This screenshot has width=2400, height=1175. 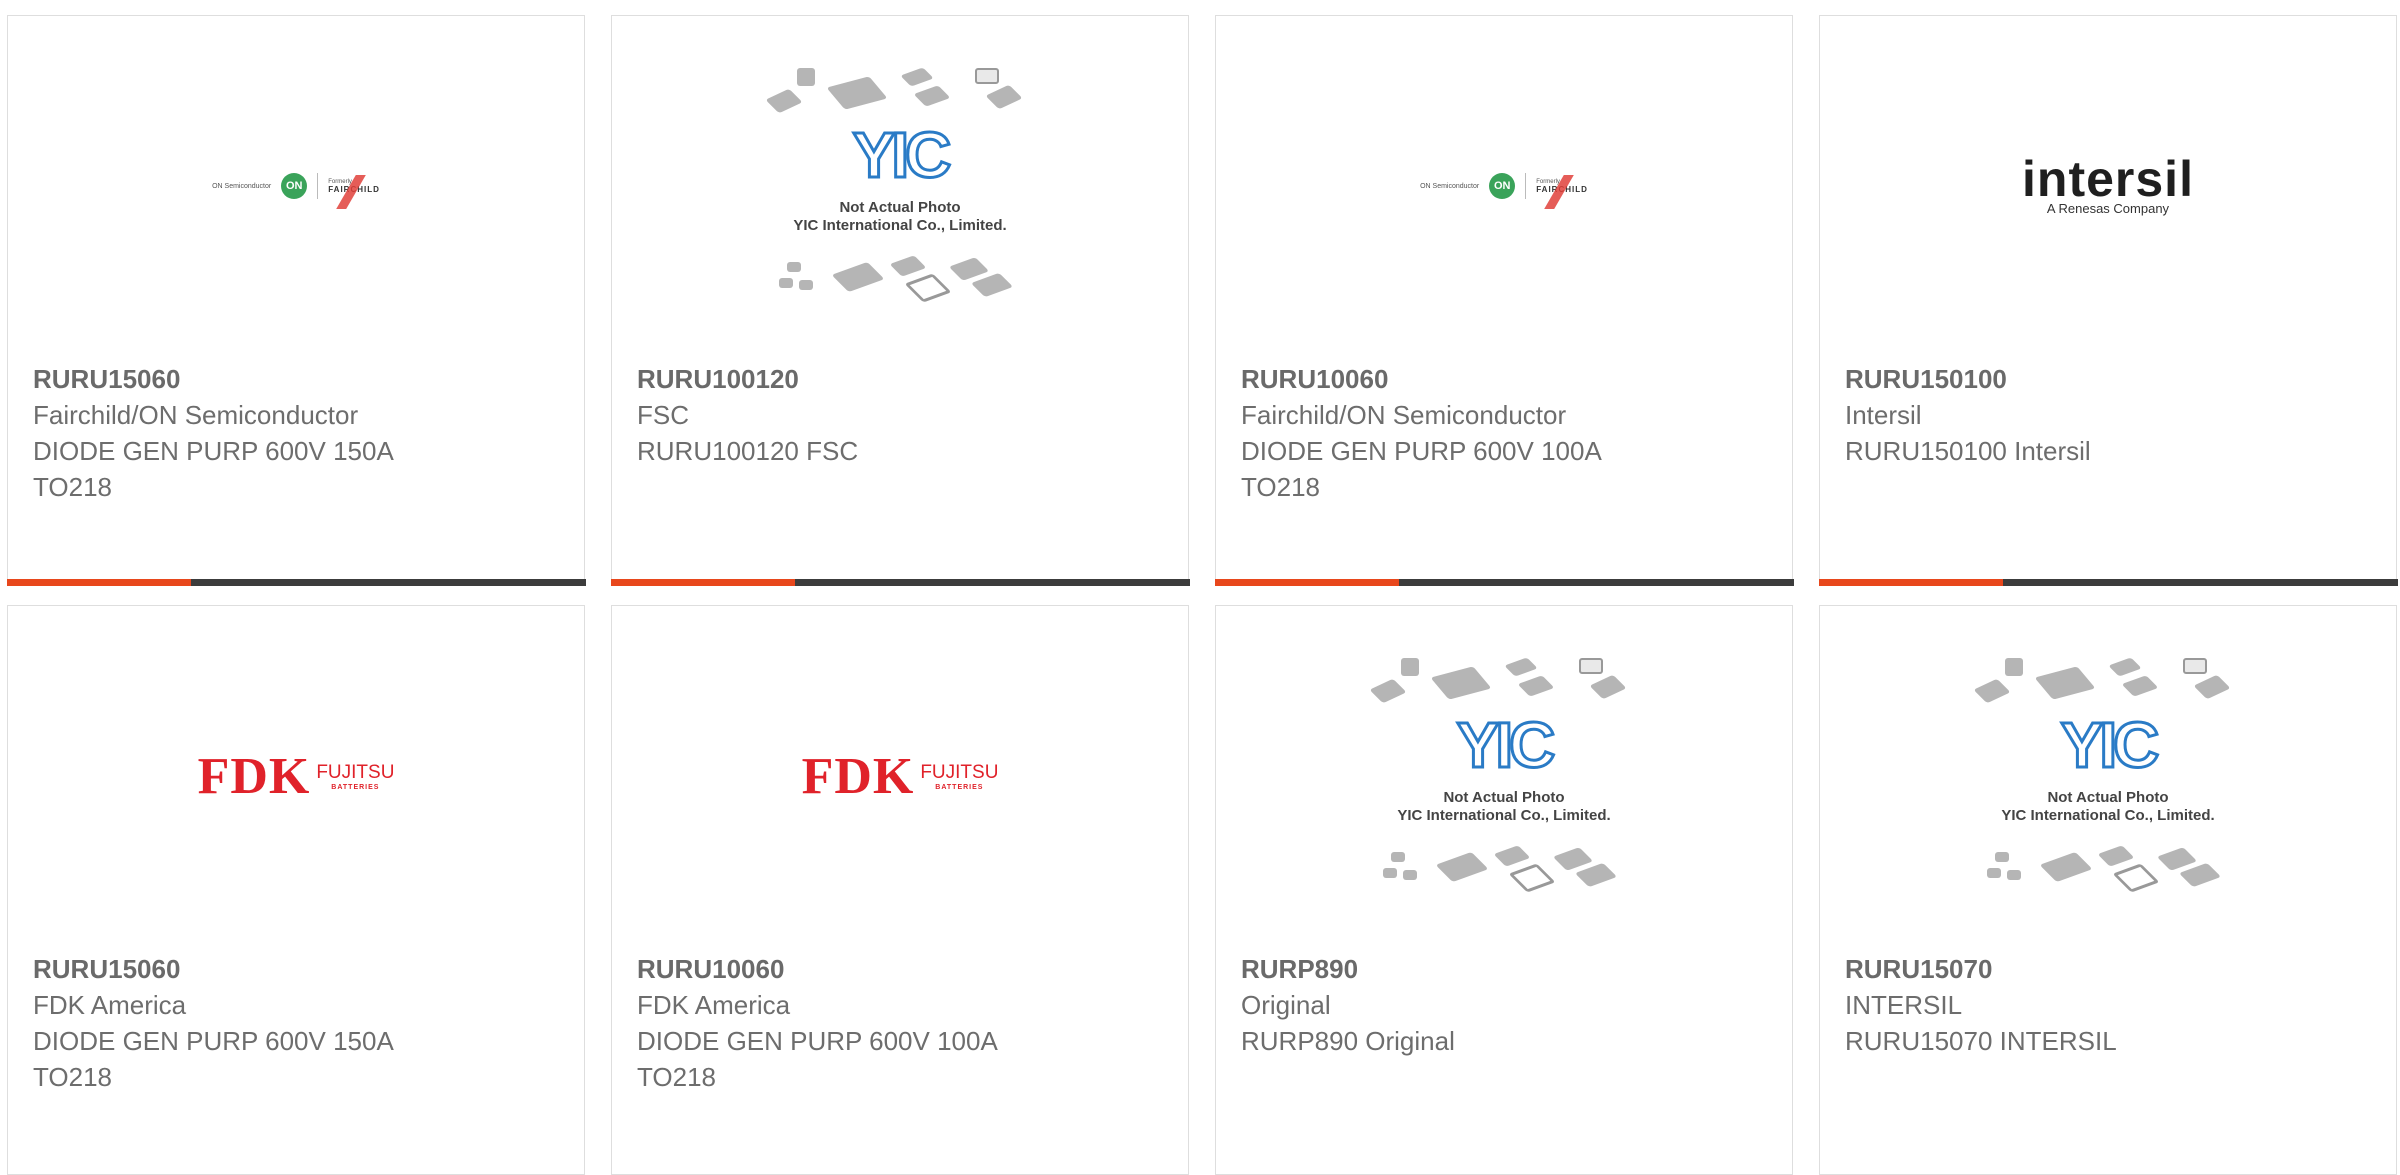 What do you see at coordinates (1981, 1041) in the screenshot?
I see `description: RURU15070 INTERSIL` at bounding box center [1981, 1041].